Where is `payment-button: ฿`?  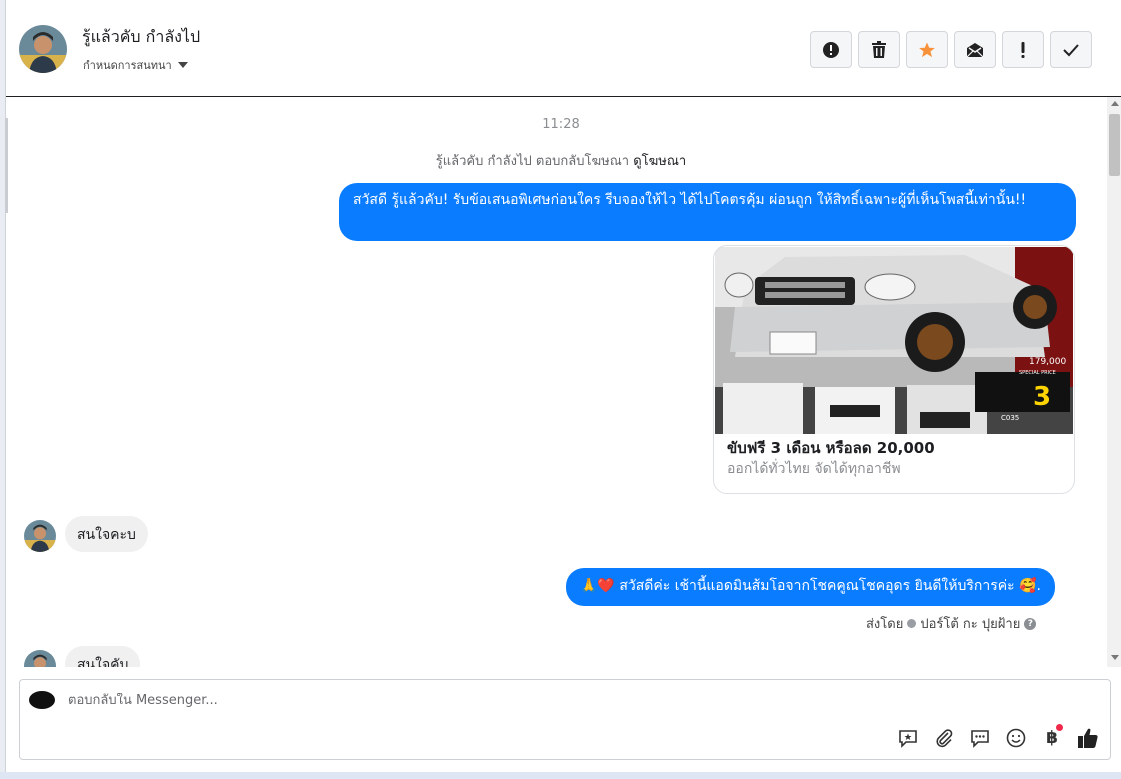
payment-button: ฿ is located at coordinates (1052, 737).